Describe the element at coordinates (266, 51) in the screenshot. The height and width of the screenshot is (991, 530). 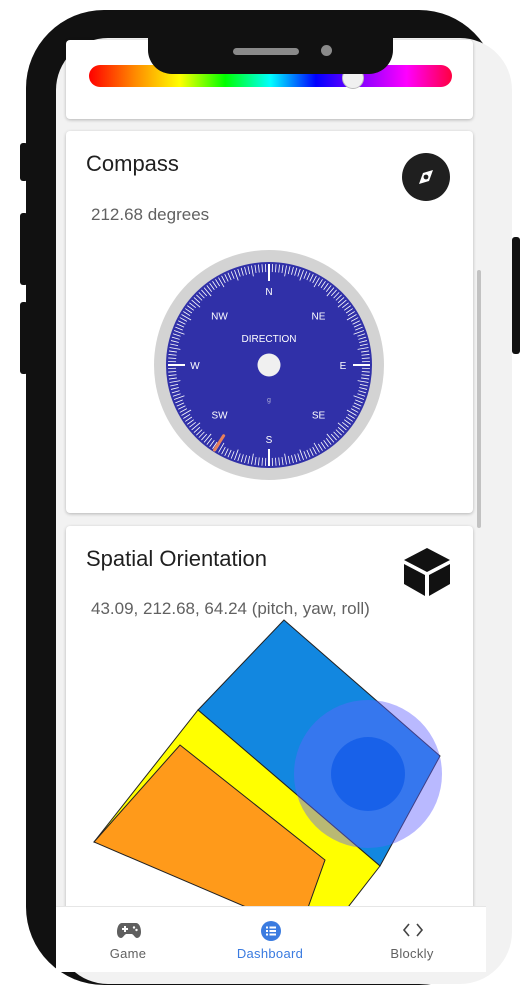
I see `speaker-grille` at that location.